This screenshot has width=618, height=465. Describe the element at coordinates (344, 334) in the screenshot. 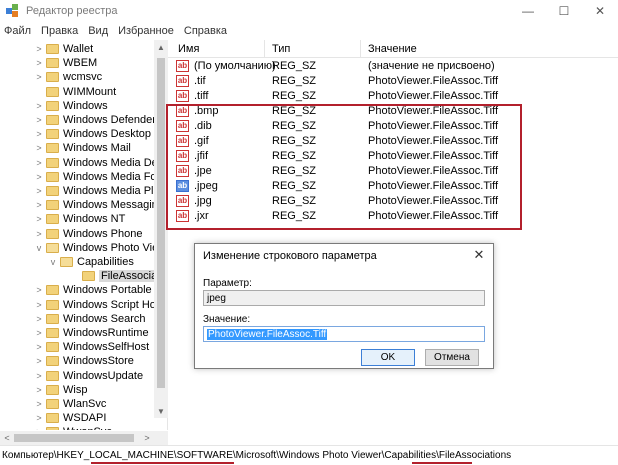

I see `value-data-input: PhotoViewer.FileAssoc.Tiff` at that location.